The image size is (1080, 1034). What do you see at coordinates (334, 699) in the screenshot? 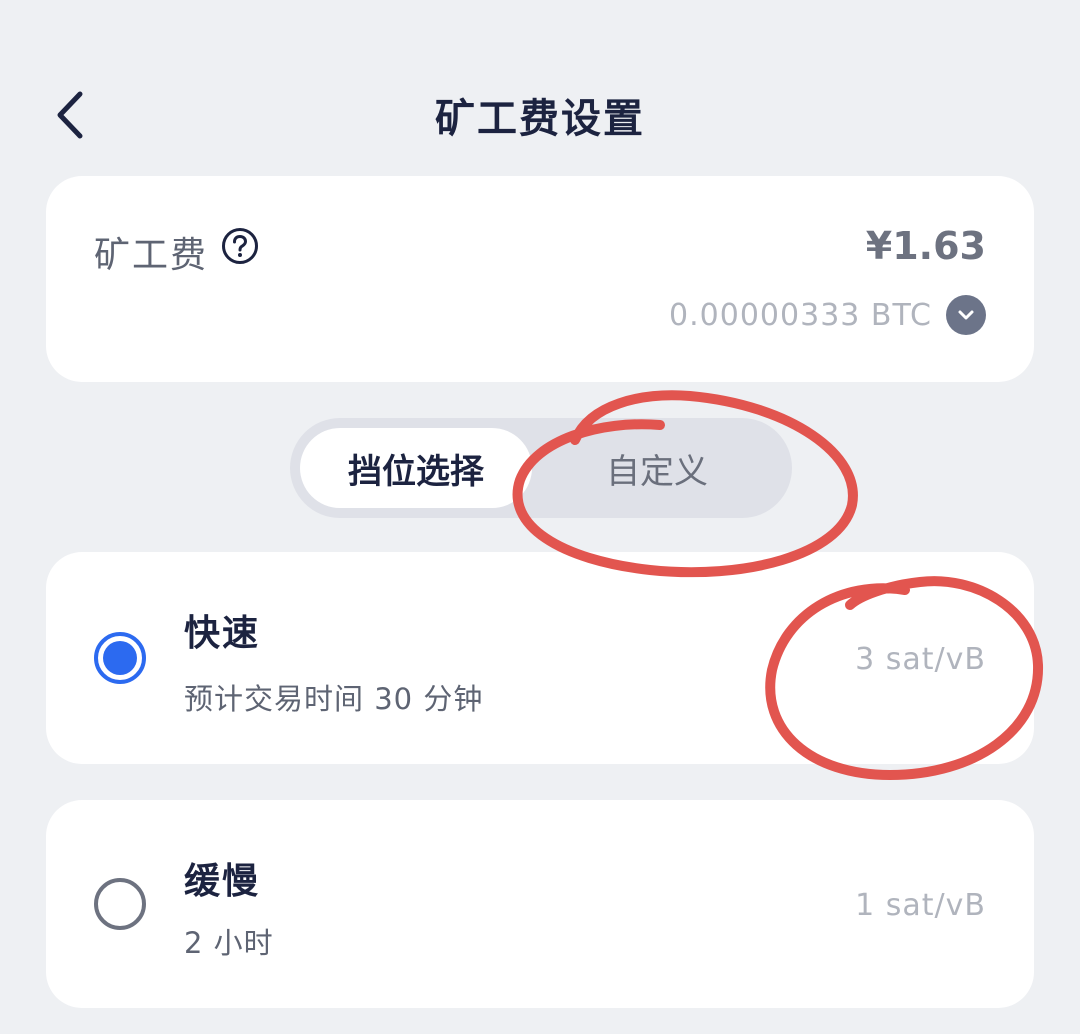
I see `option-time: 预计交易时间 30 分钟` at bounding box center [334, 699].